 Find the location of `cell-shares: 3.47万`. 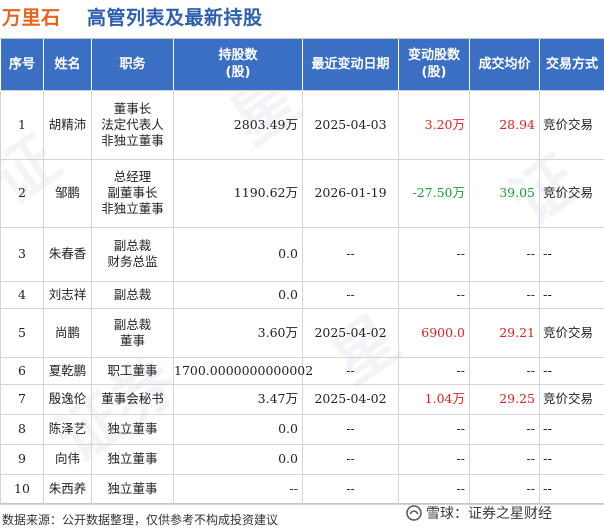

cell-shares: 3.47万 is located at coordinates (238, 399).